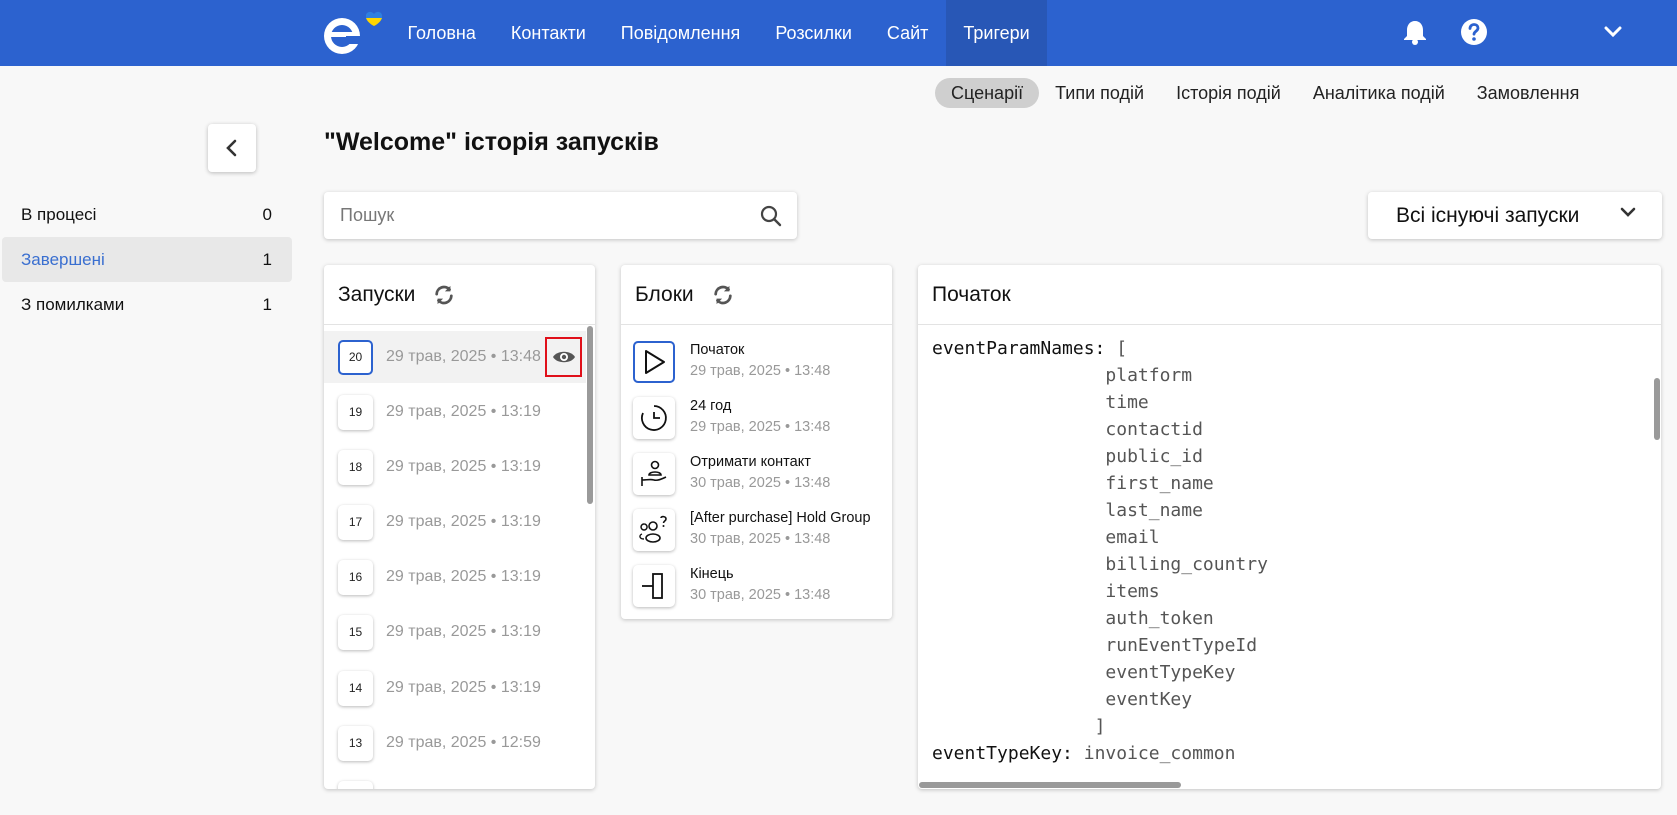 Image resolution: width=1677 pixels, height=815 pixels. Describe the element at coordinates (1099, 93) in the screenshot. I see `tab-event-types: Типи подій` at that location.